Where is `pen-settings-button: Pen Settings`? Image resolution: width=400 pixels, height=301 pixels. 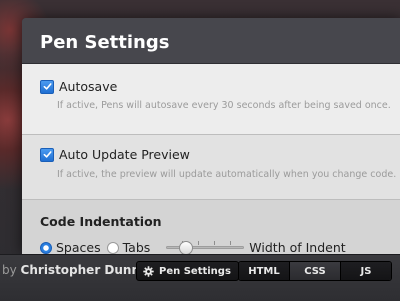
pen-settings-button: Pen Settings is located at coordinates (187, 271).